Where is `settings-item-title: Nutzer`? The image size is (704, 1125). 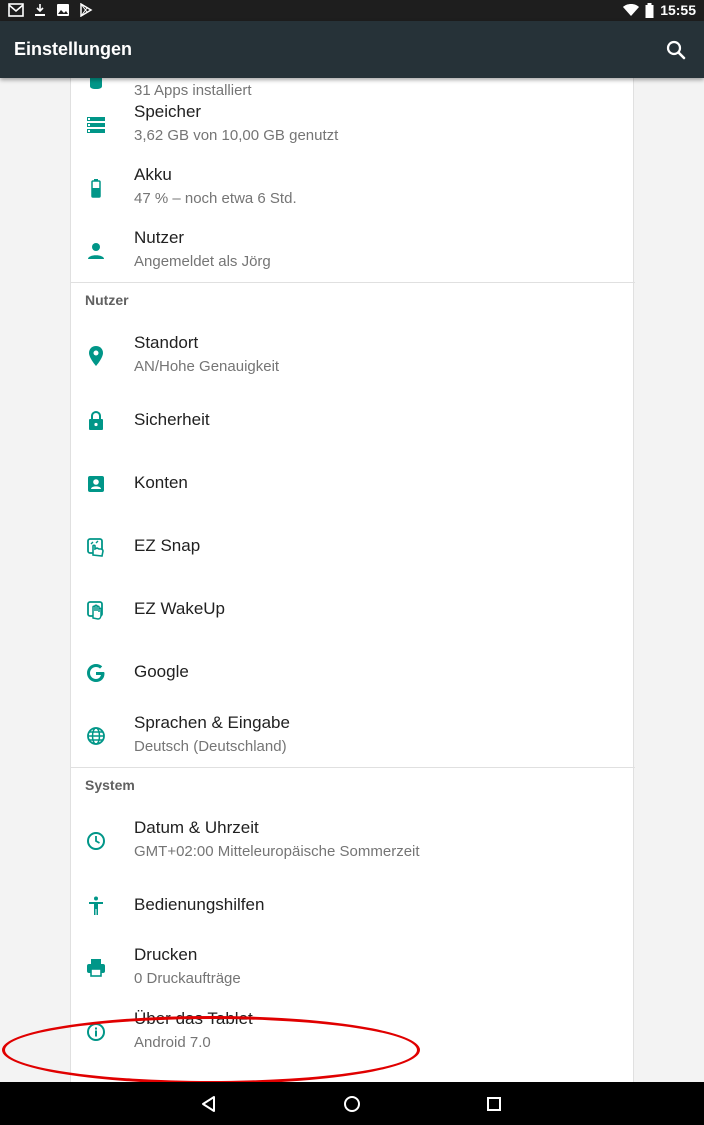 settings-item-title: Nutzer is located at coordinates (159, 237).